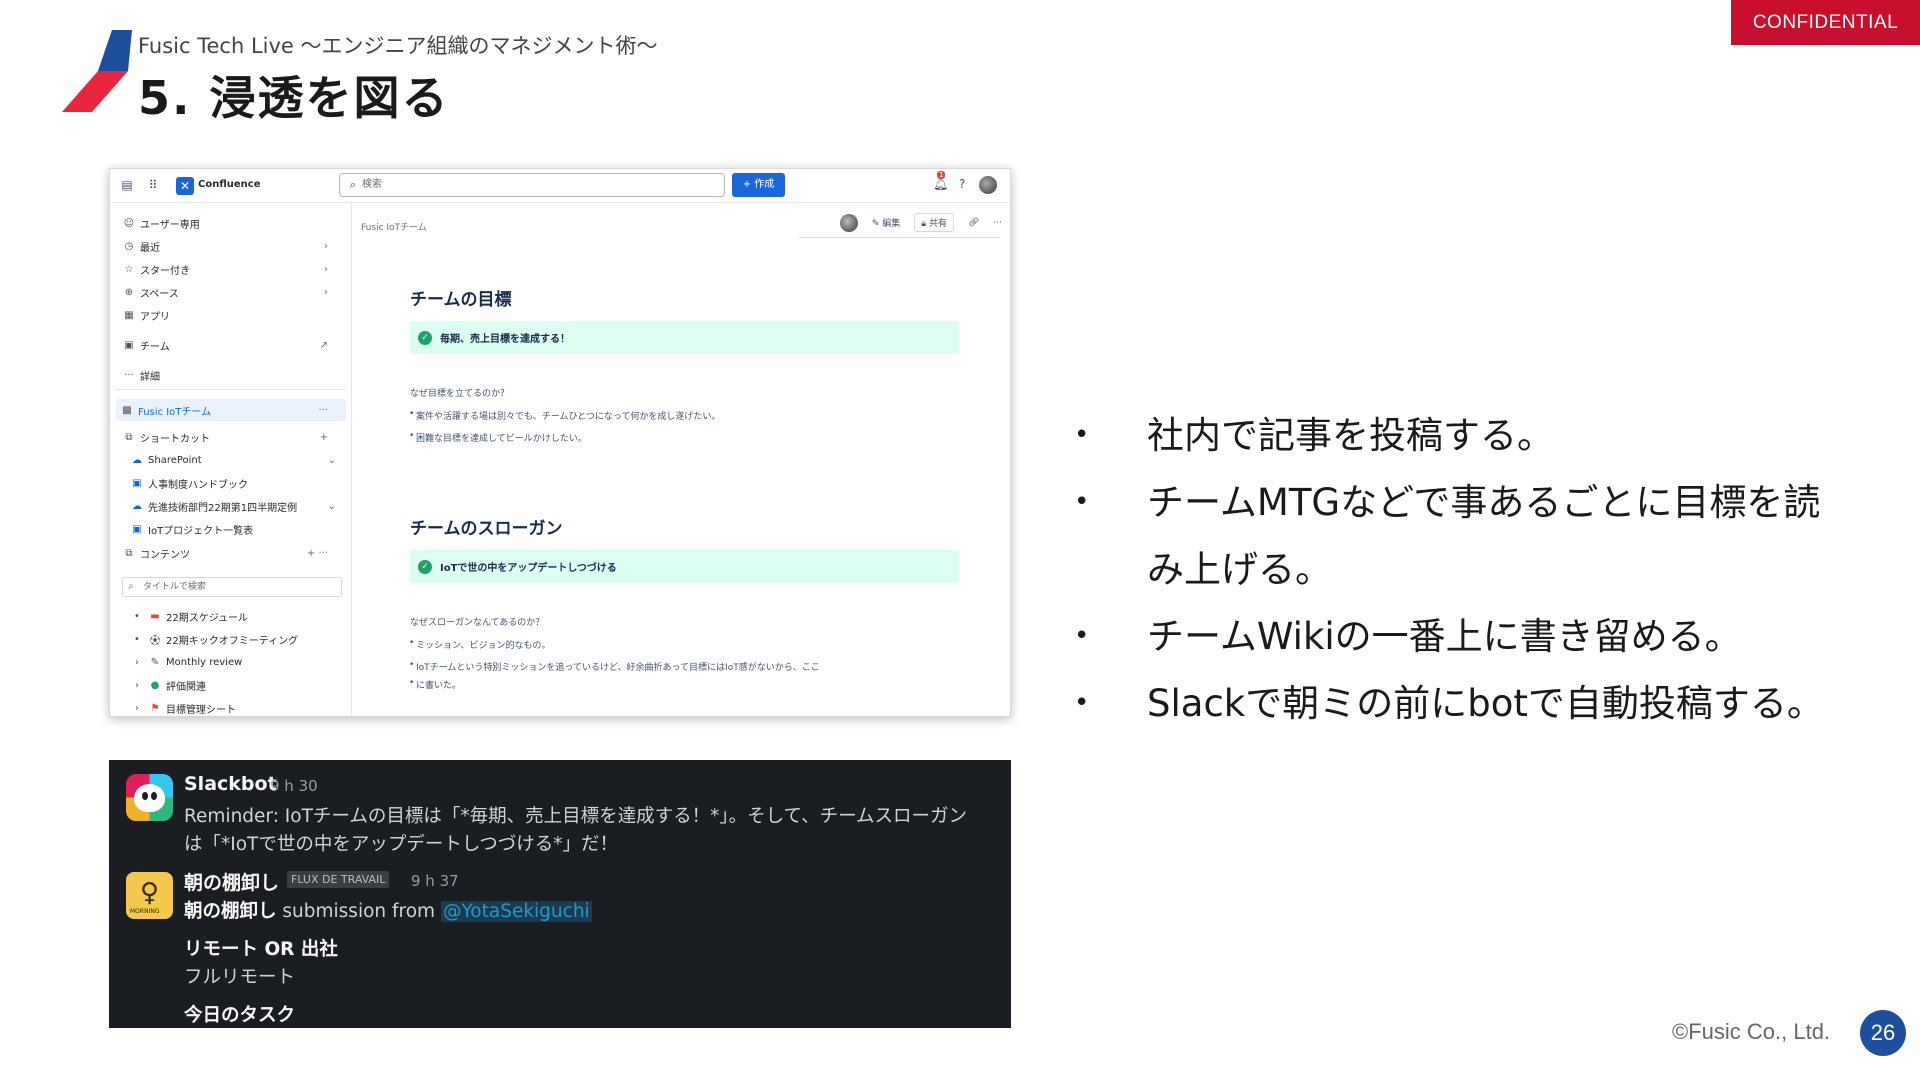 The image size is (1920, 1080). I want to click on page-actions: ✎ 編集 🔒︎ 共有 🔗︎ ···, so click(920, 222).